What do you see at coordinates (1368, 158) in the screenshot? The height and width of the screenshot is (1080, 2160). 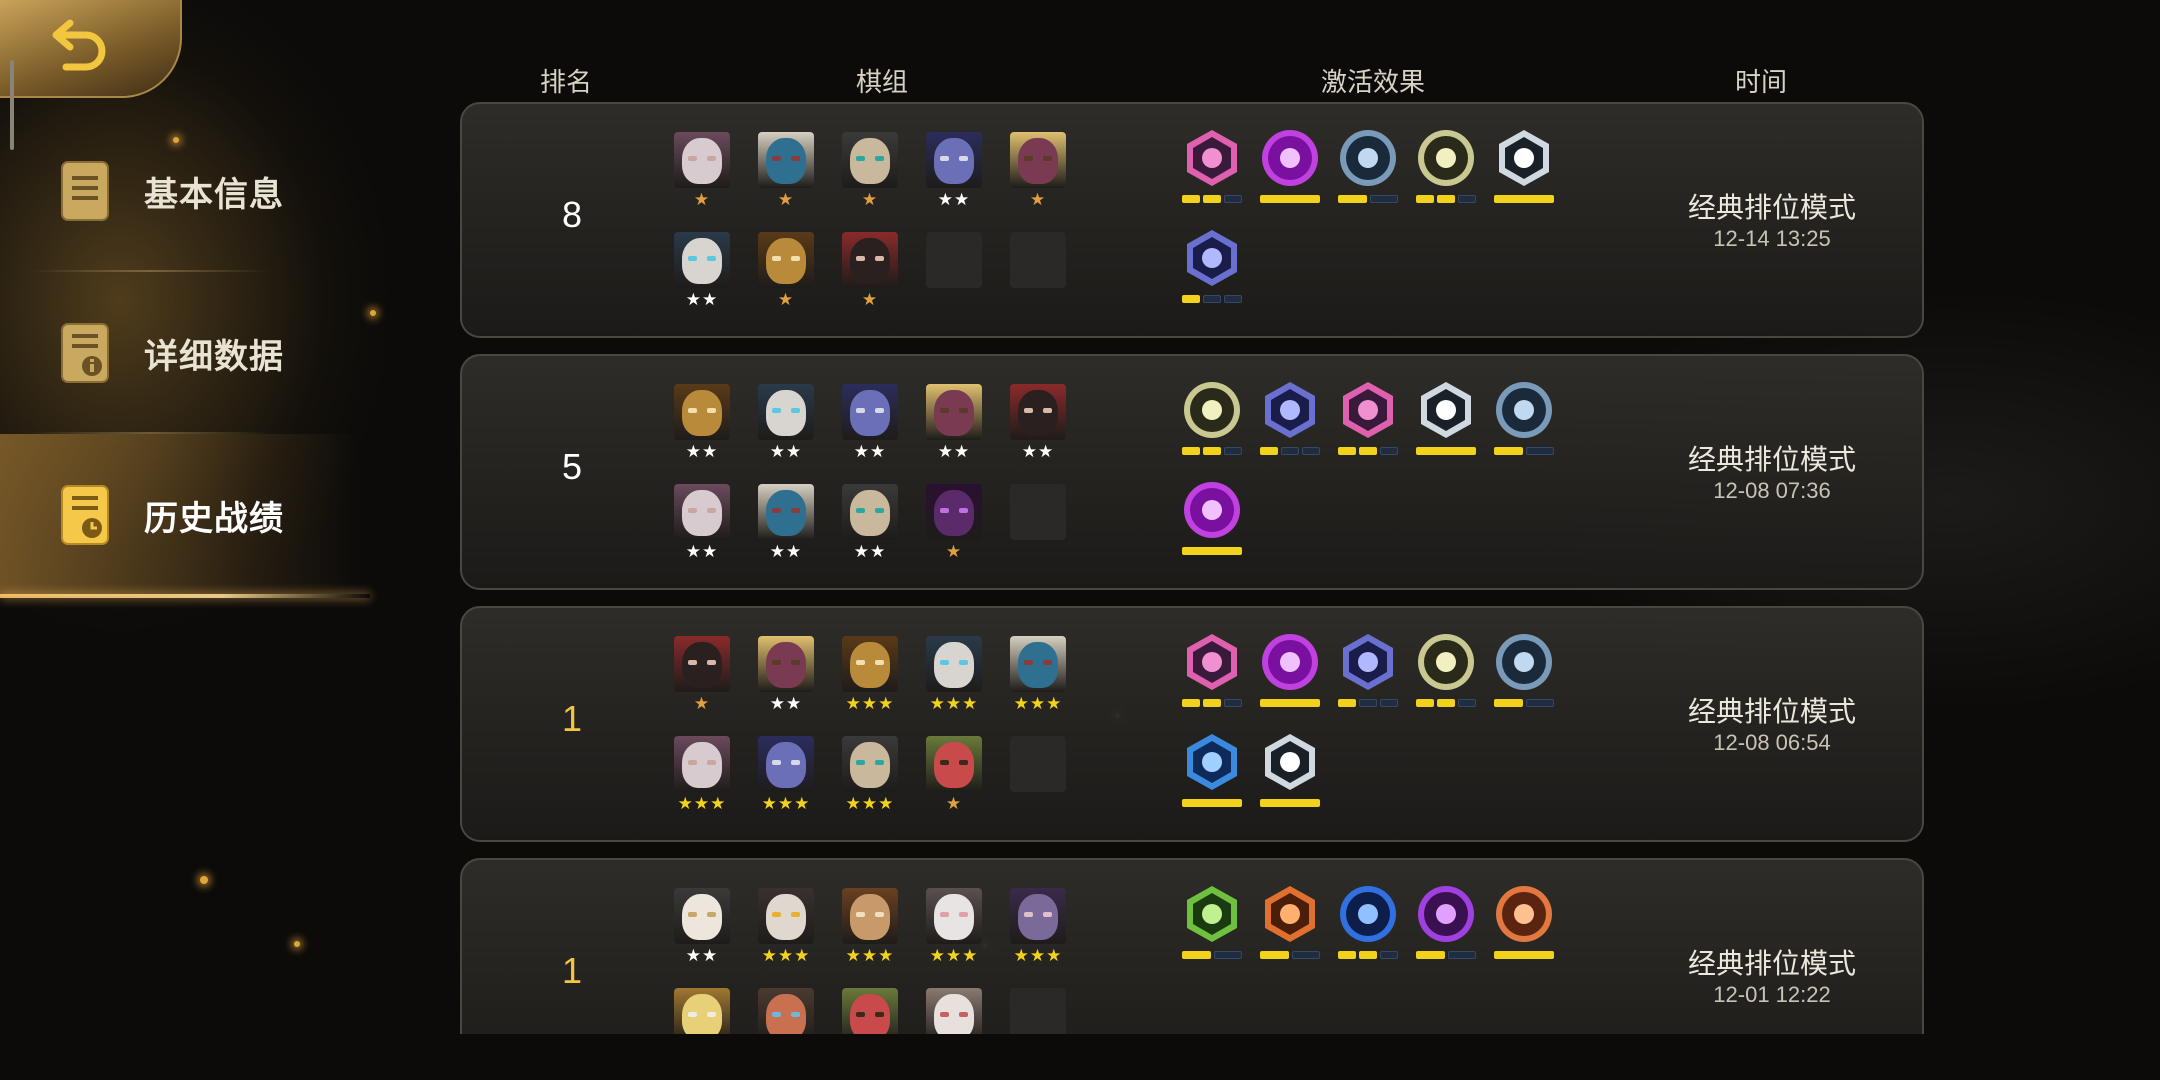 I see `paw-icon` at bounding box center [1368, 158].